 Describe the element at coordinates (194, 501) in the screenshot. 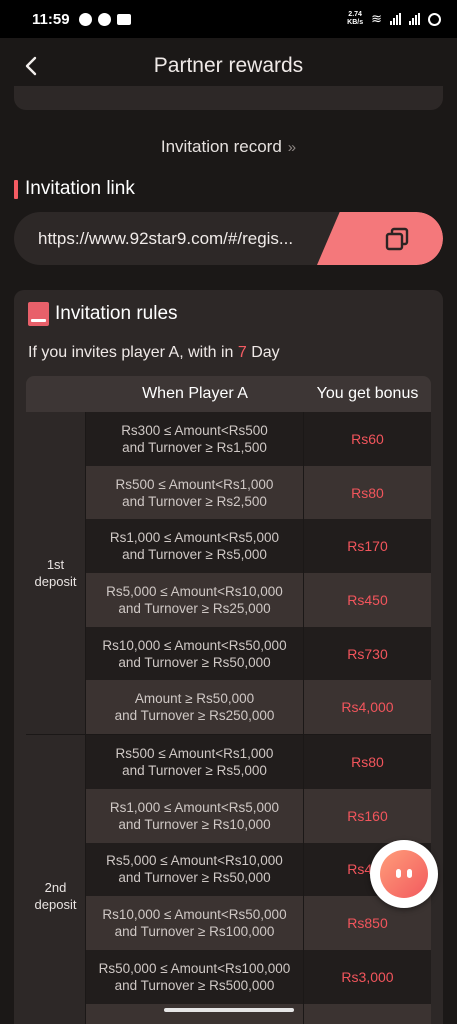

I see `condition-turnover: and Turnover ≥ Rs2,500` at that location.